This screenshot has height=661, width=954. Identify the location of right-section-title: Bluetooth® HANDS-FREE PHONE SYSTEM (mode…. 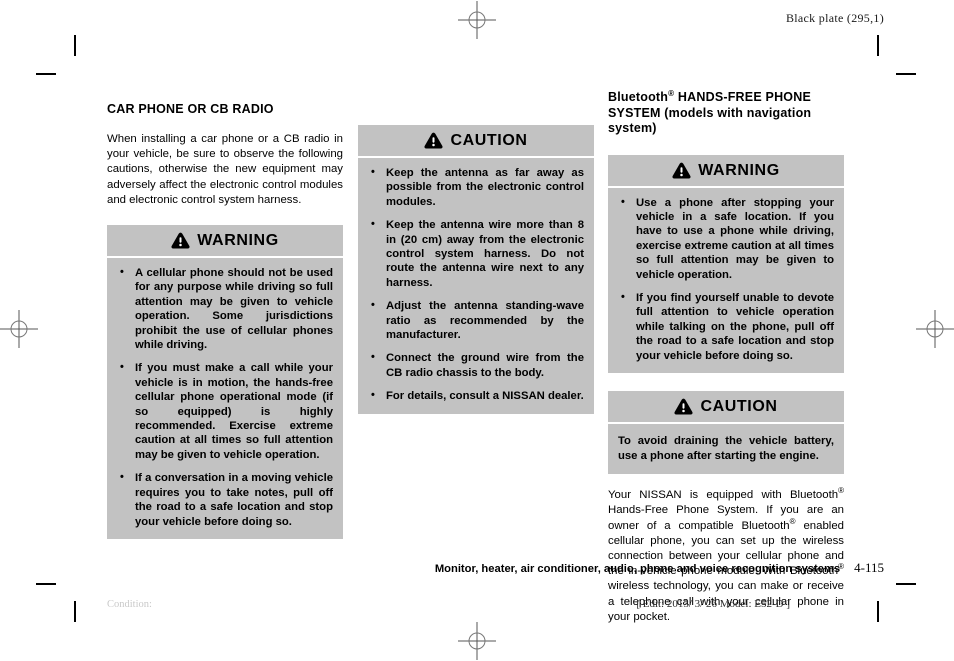
(726, 113).